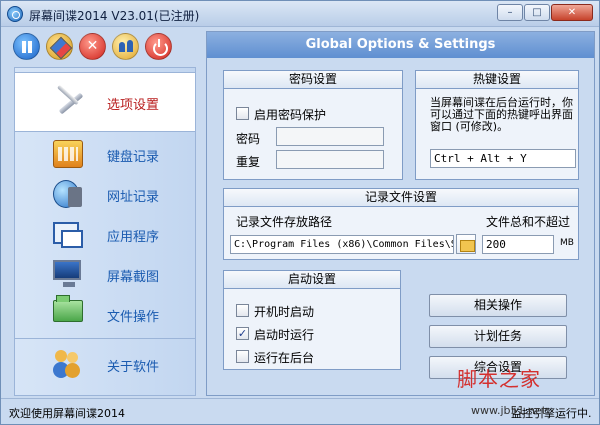 The height and width of the screenshot is (425, 600). What do you see at coordinates (133, 317) in the screenshot?
I see `sidebar-item-label: 文件操作` at bounding box center [133, 317].